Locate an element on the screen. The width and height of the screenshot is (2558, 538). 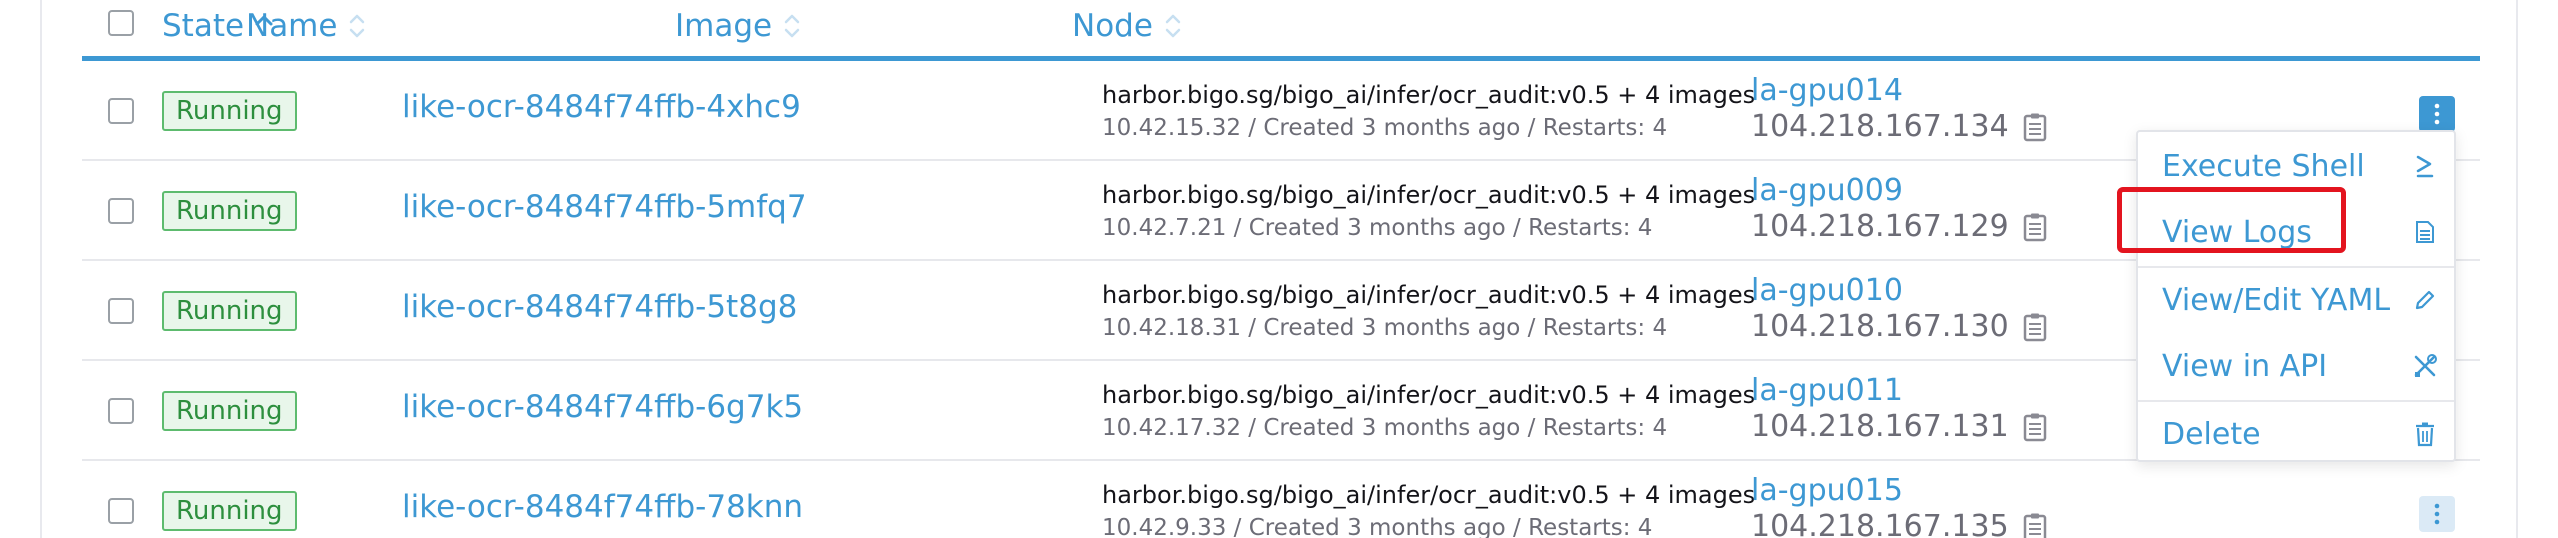
trash-icon is located at coordinates (2425, 434).